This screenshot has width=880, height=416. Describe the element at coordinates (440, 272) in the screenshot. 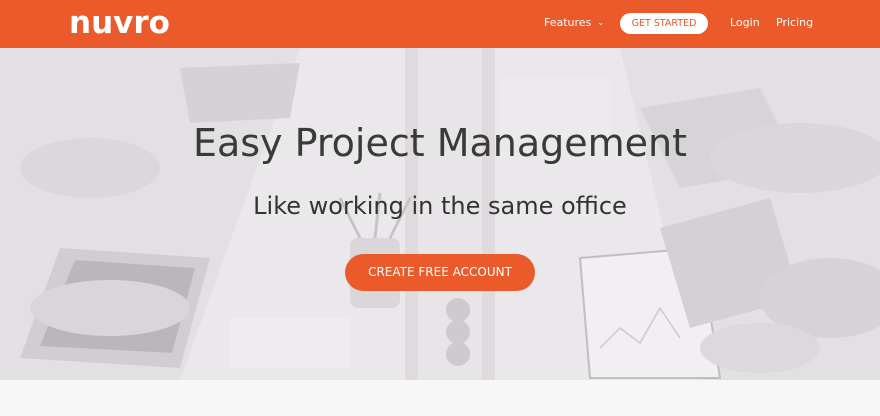

I see `create-free-account-button: CREATE FREE ACCOUNT` at that location.